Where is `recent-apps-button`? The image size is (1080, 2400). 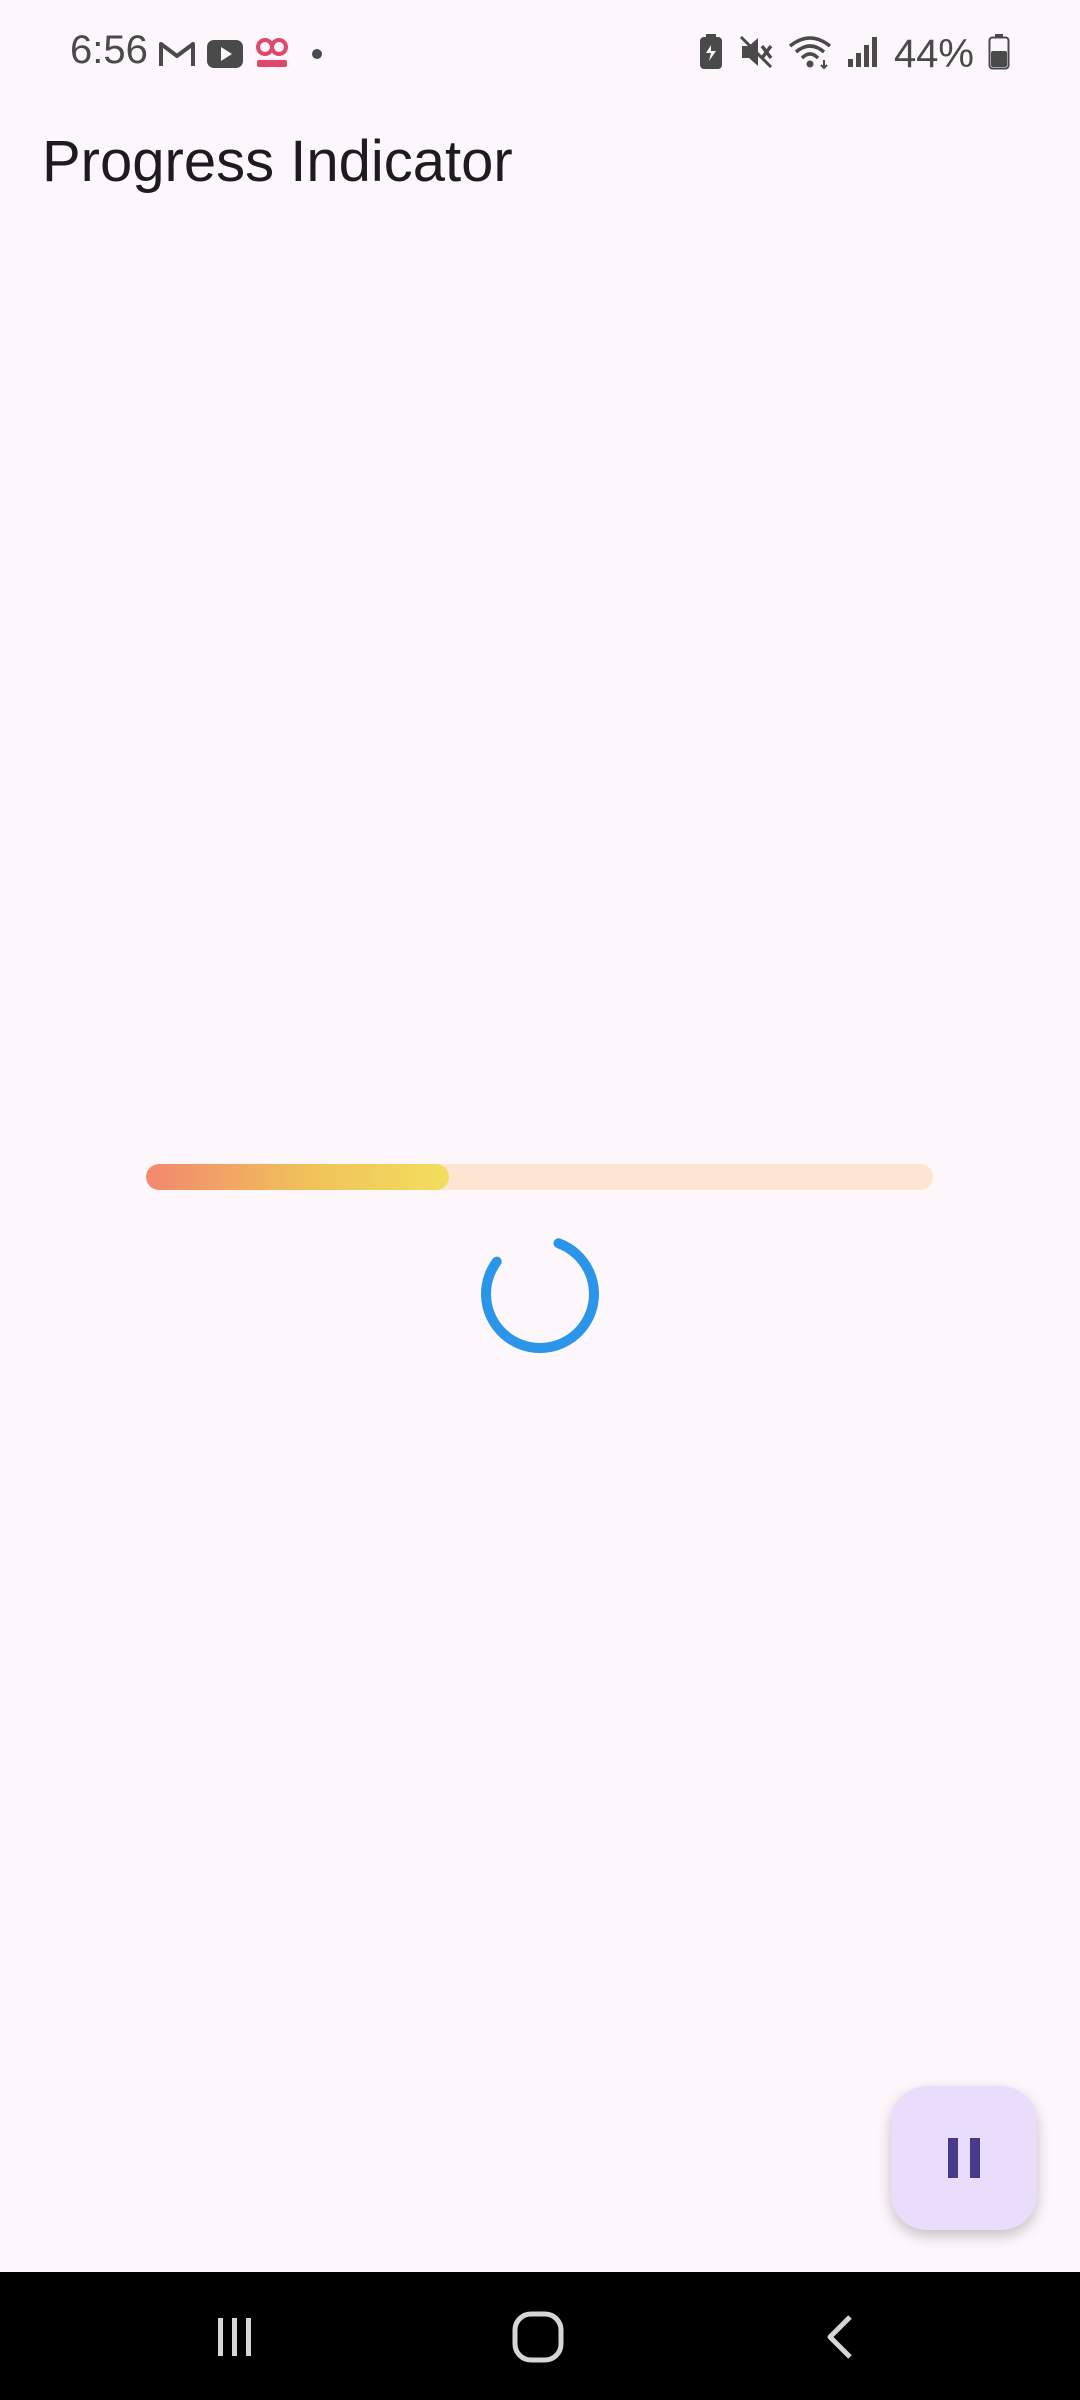 recent-apps-button is located at coordinates (235, 2337).